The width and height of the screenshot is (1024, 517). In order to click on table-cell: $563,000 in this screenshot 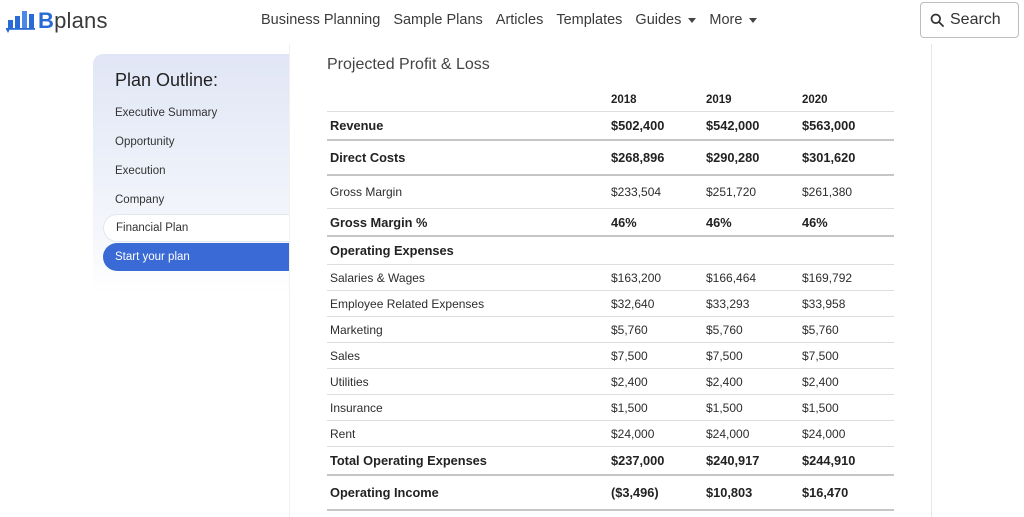, I will do `click(829, 125)`.